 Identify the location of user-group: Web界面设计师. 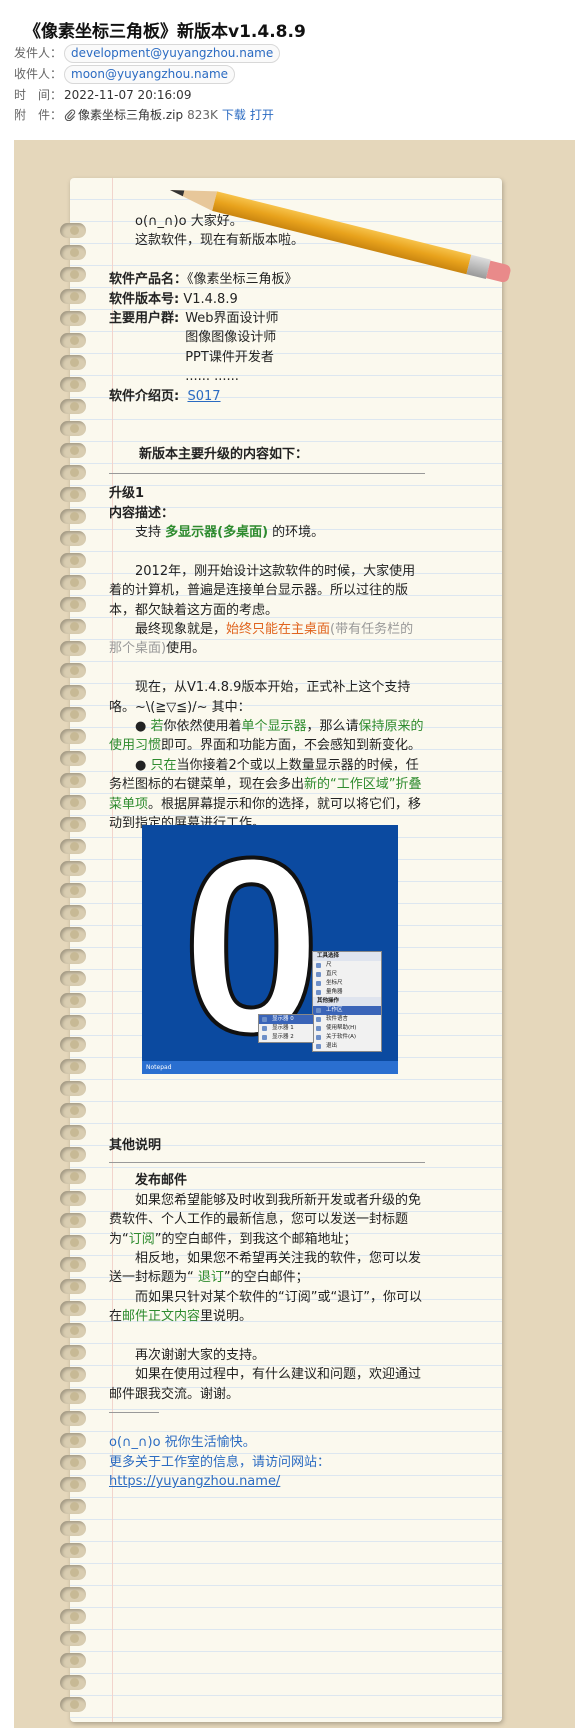
(232, 319).